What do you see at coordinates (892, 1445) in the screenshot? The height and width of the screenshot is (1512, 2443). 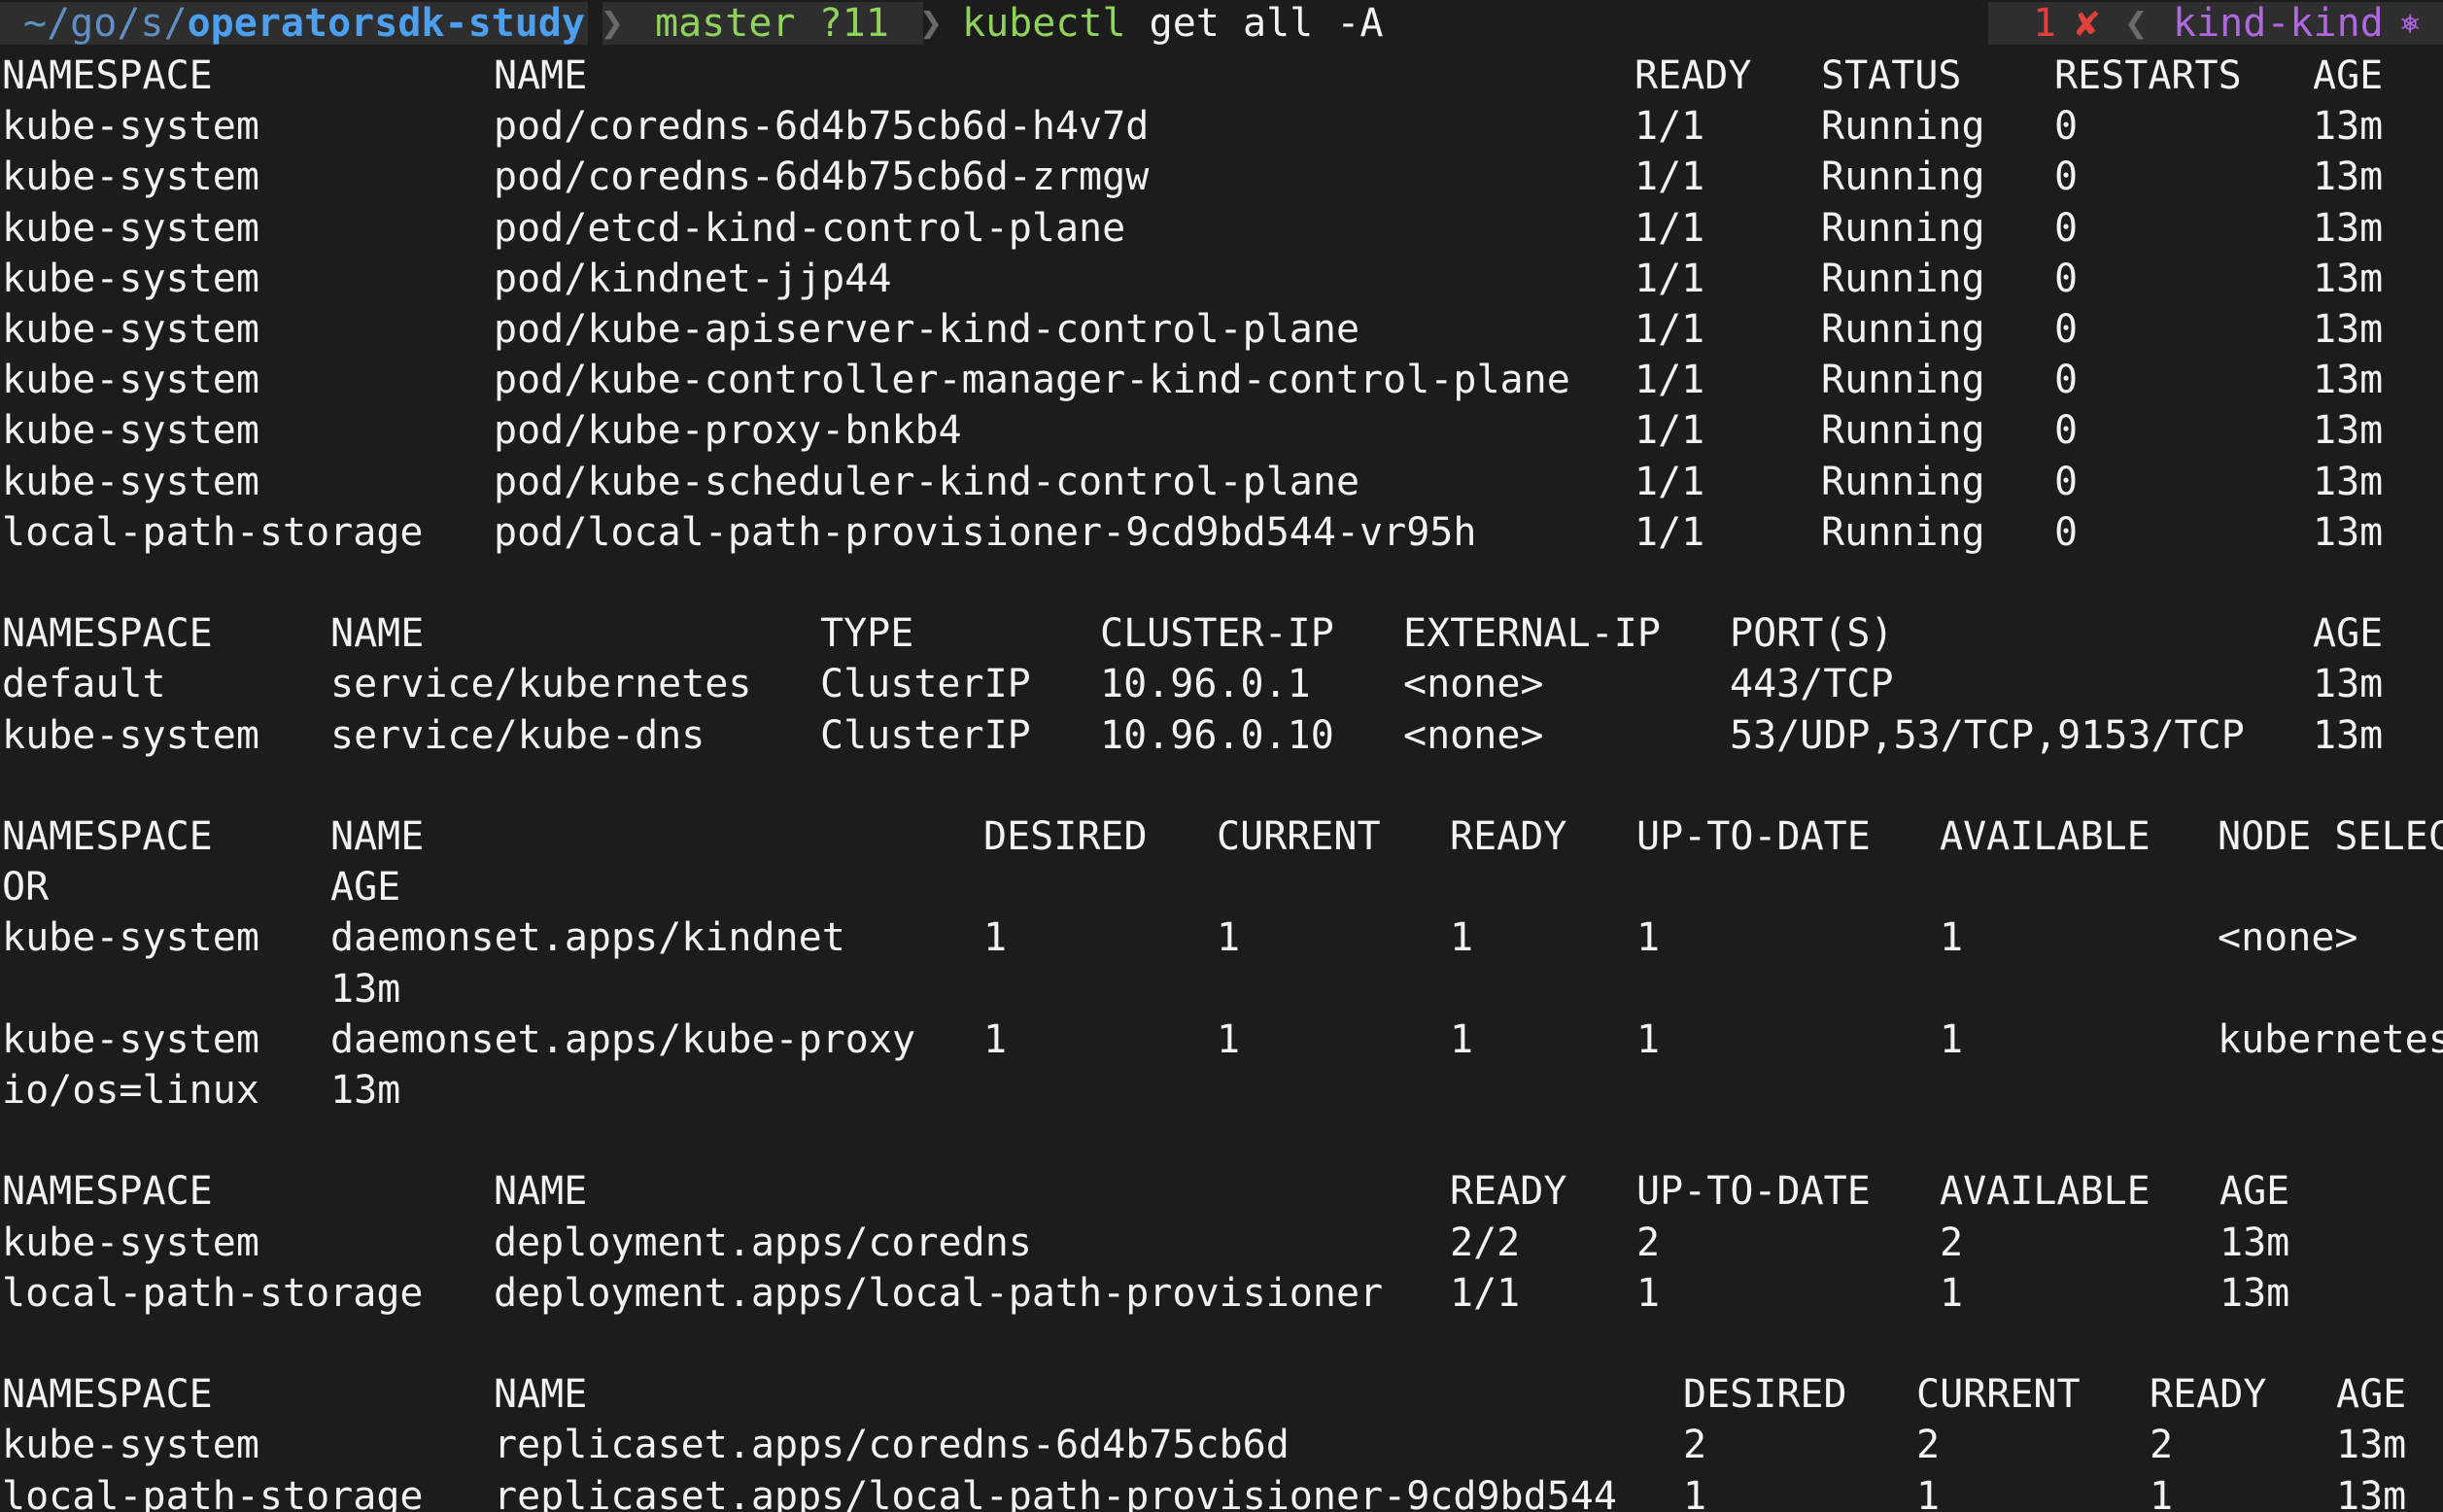 I see `table-row-cell: replicaset.apps/coredns-6d4b75cb6d` at bounding box center [892, 1445].